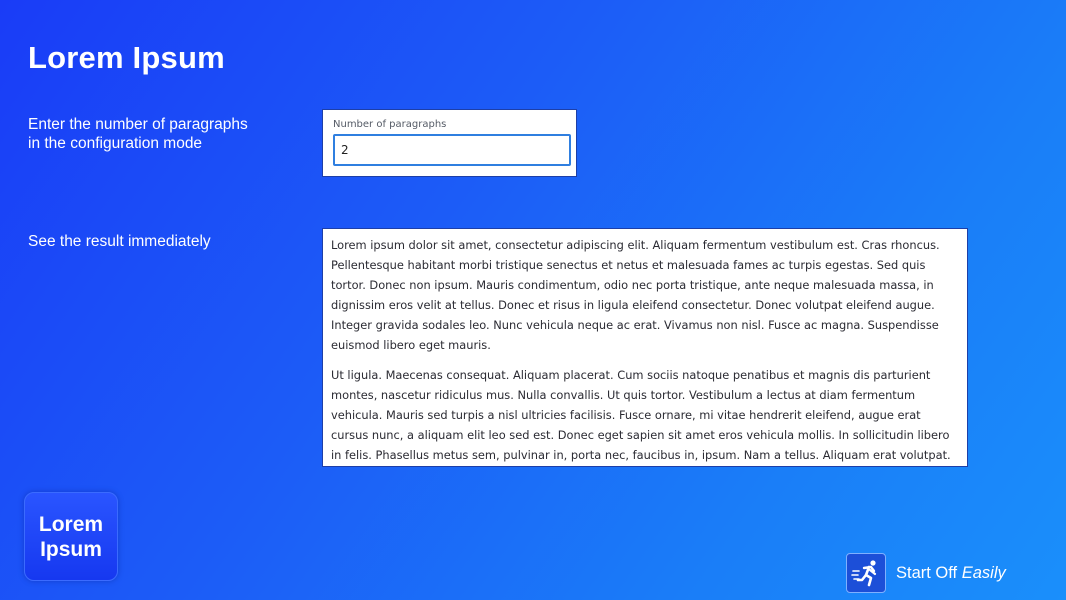 This screenshot has height=600, width=1066. I want to click on brand-text-plain: Start Off, so click(927, 572).